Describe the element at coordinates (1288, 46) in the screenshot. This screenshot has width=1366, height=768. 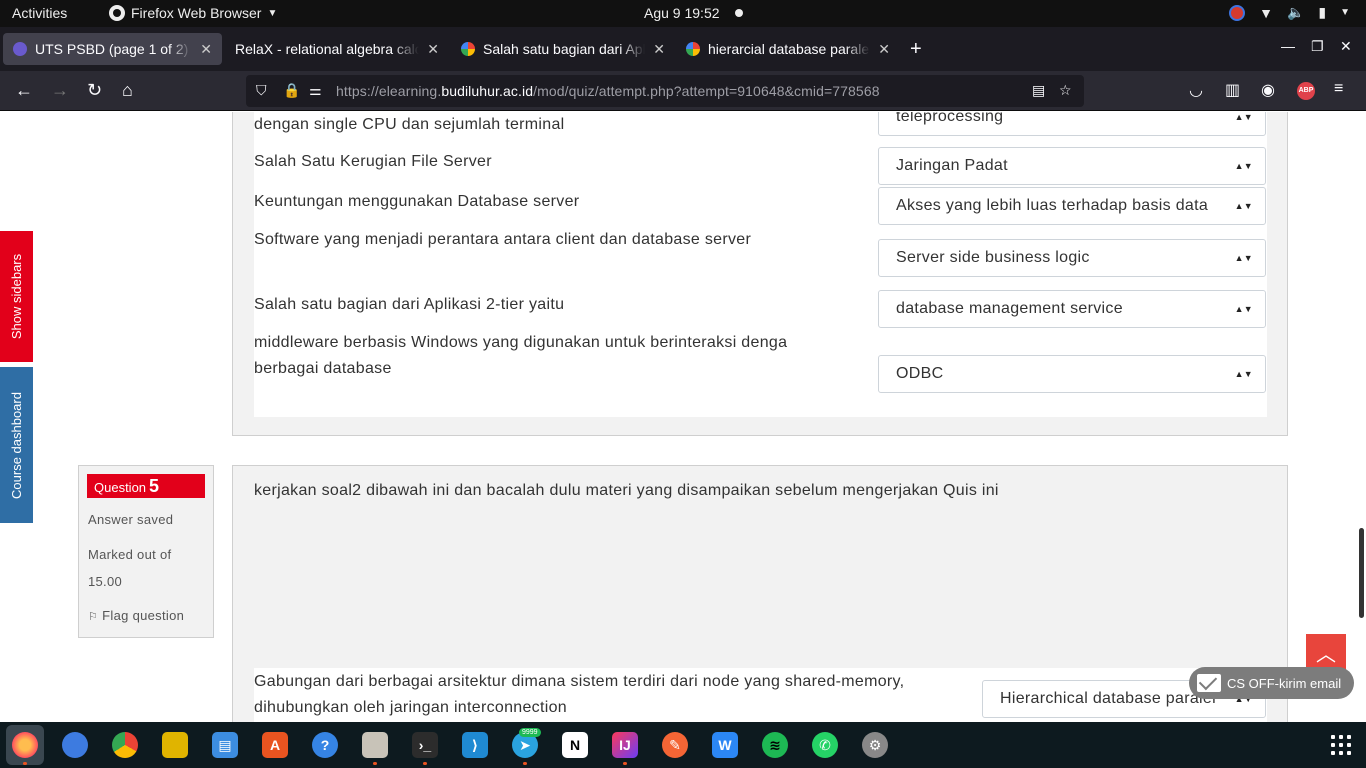
I see `minimize-button: —` at that location.